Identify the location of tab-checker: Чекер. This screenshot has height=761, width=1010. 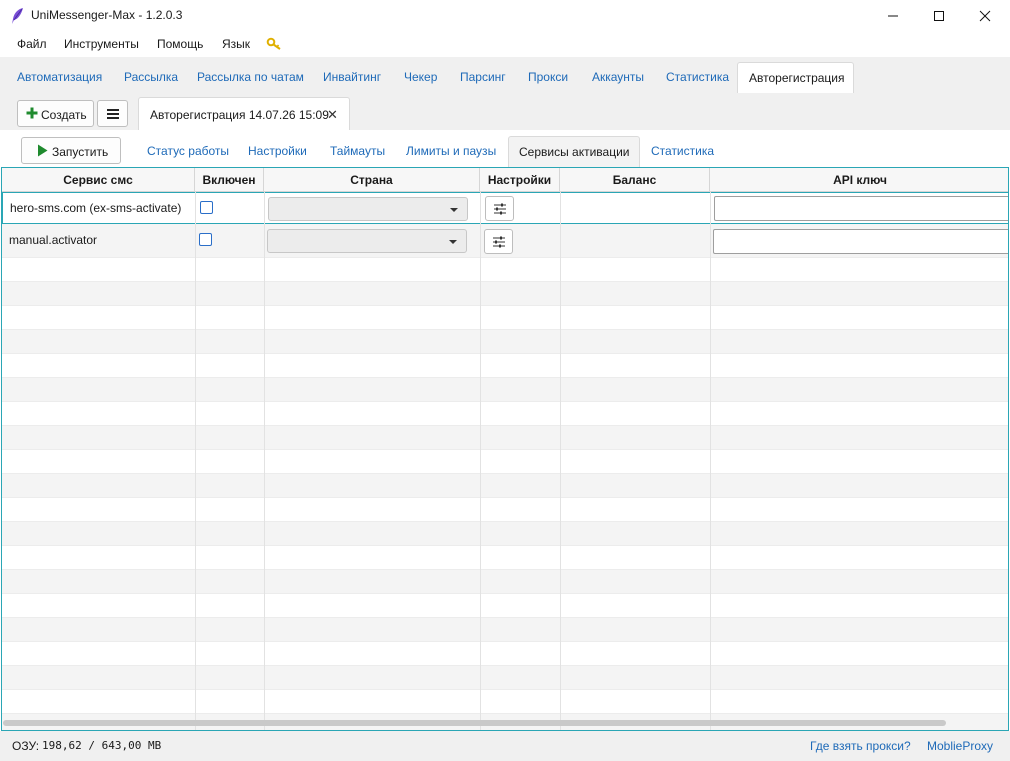
(420, 77).